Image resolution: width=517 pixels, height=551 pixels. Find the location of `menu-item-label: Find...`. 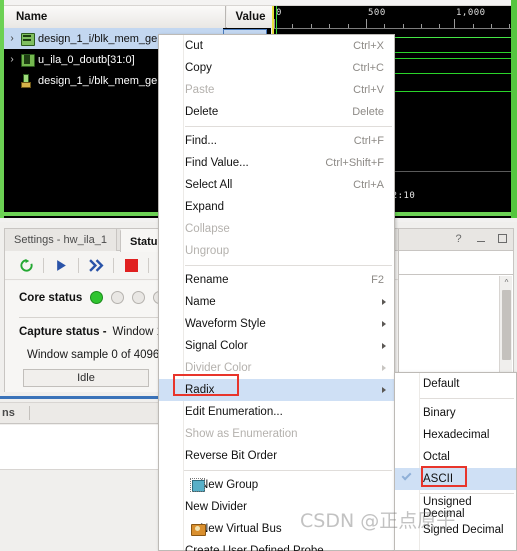

menu-item-label: Find... is located at coordinates (201, 141).